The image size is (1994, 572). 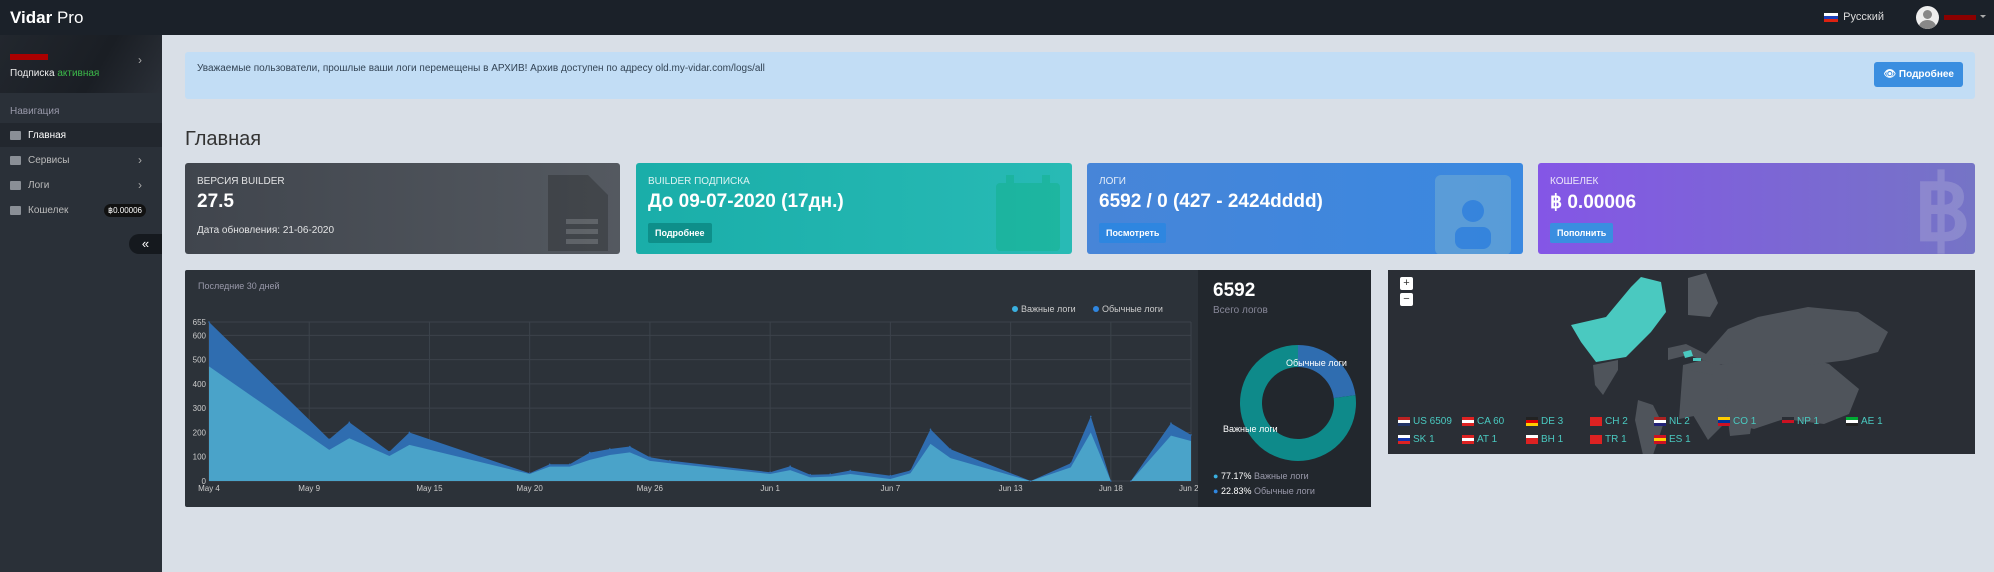 I want to click on top-up-button: Пополнить, so click(x=1582, y=233).